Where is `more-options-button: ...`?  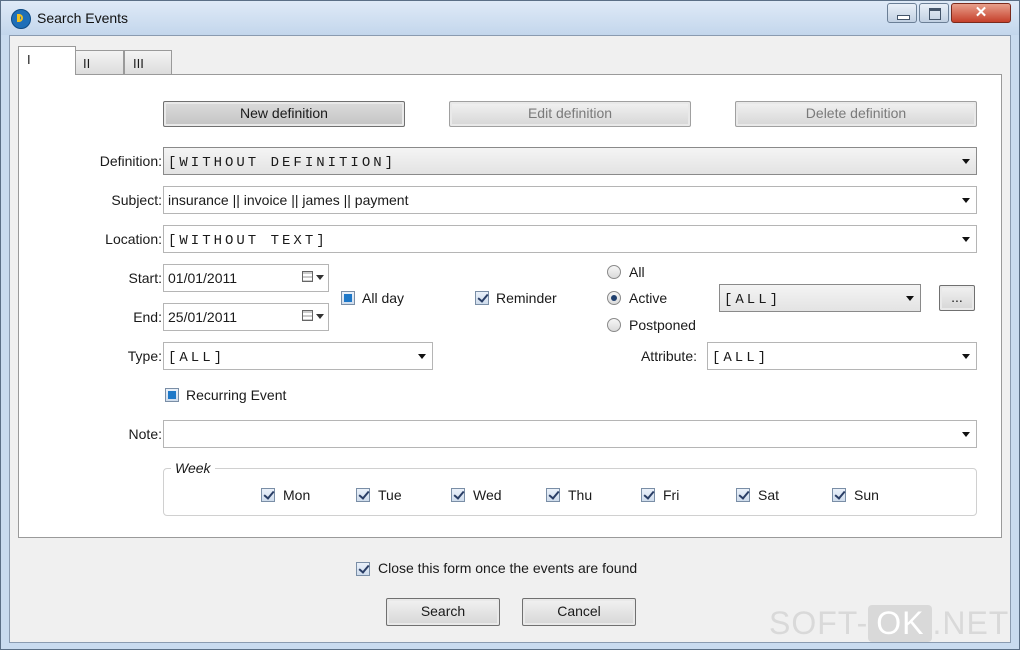
more-options-button: ... is located at coordinates (957, 298).